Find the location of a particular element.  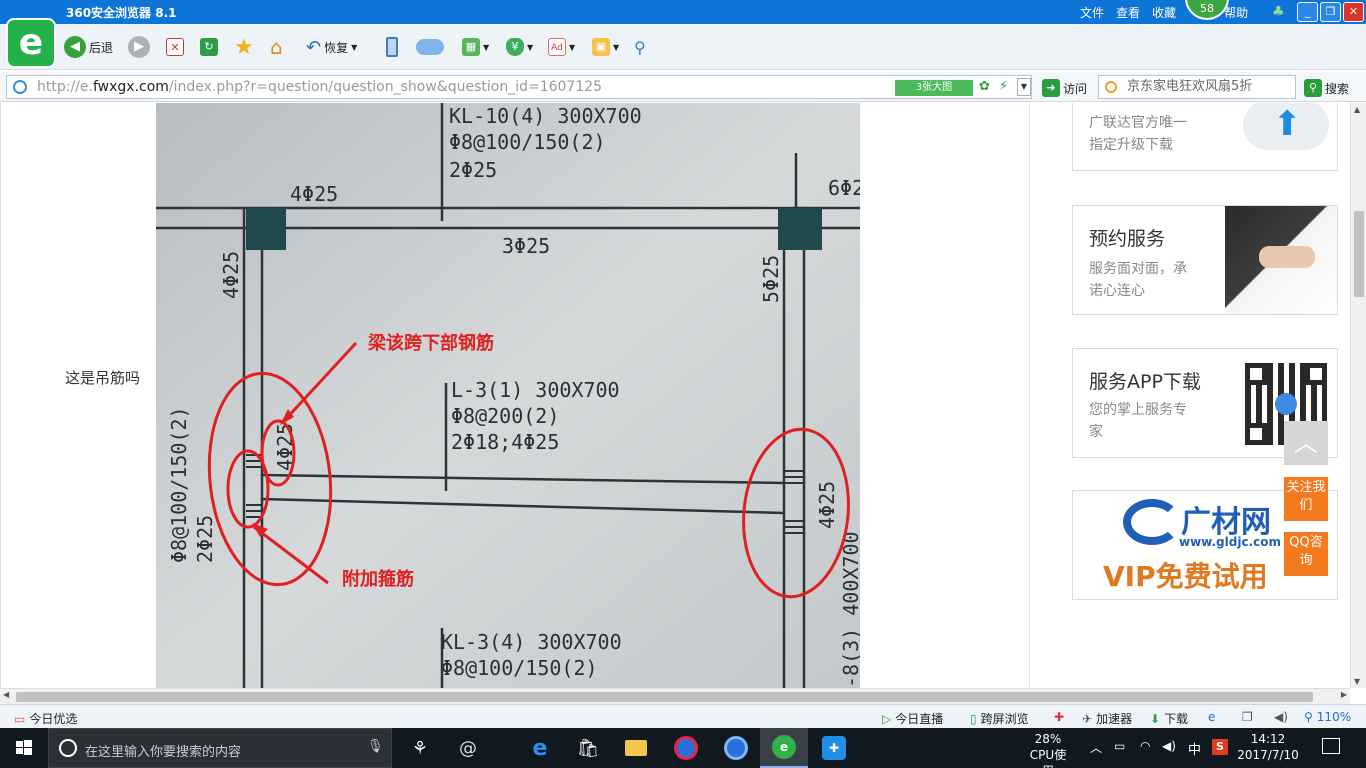

wifi-icon: ◠ is located at coordinates (1145, 746).